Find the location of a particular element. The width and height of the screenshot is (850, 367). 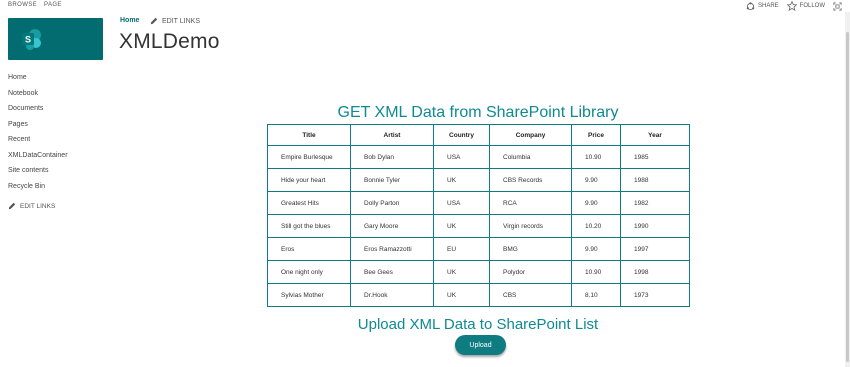

cell-price: 10.20 is located at coordinates (596, 226).